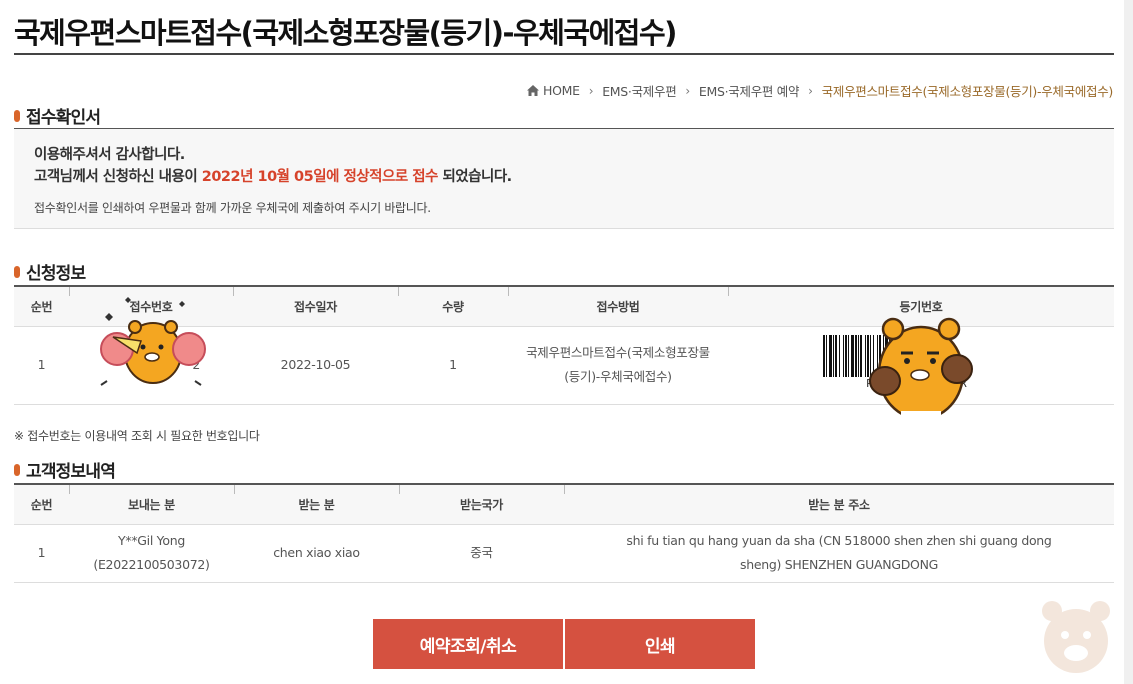 The width and height of the screenshot is (1133, 684). I want to click on recipient-cell: chen xiao xiao, so click(316, 553).